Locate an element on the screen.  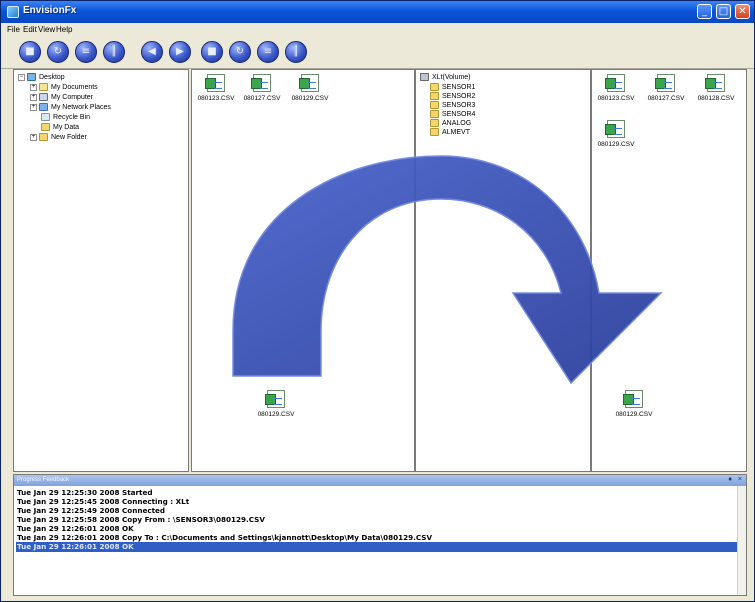
tree-item-label: ALMEVT is located at coordinates (456, 132).